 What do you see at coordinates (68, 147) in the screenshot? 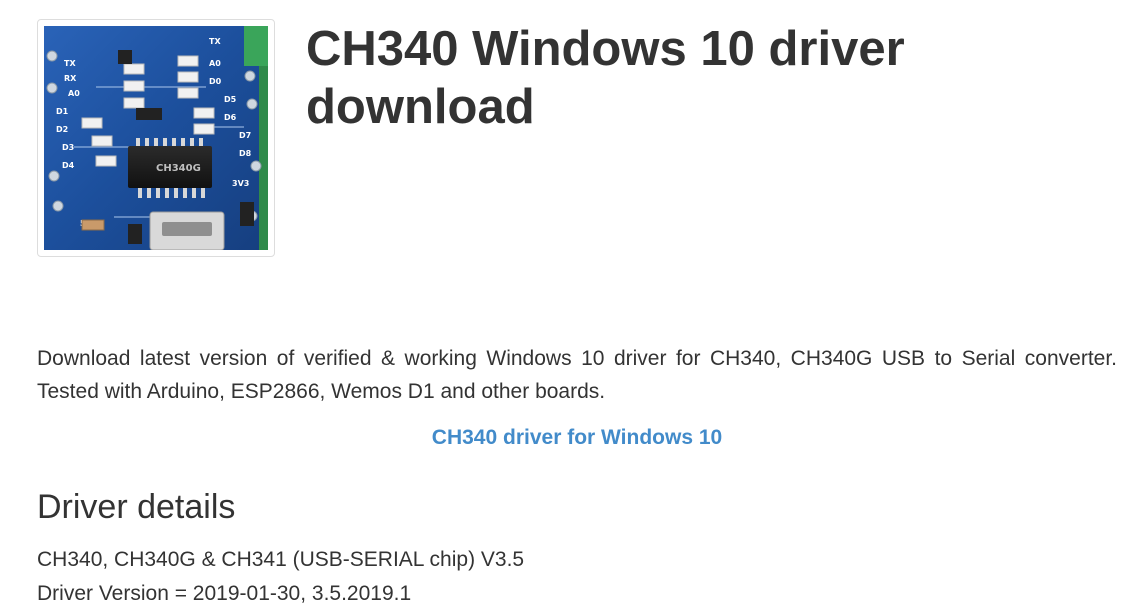
I see `svg-text: D3` at bounding box center [68, 147].